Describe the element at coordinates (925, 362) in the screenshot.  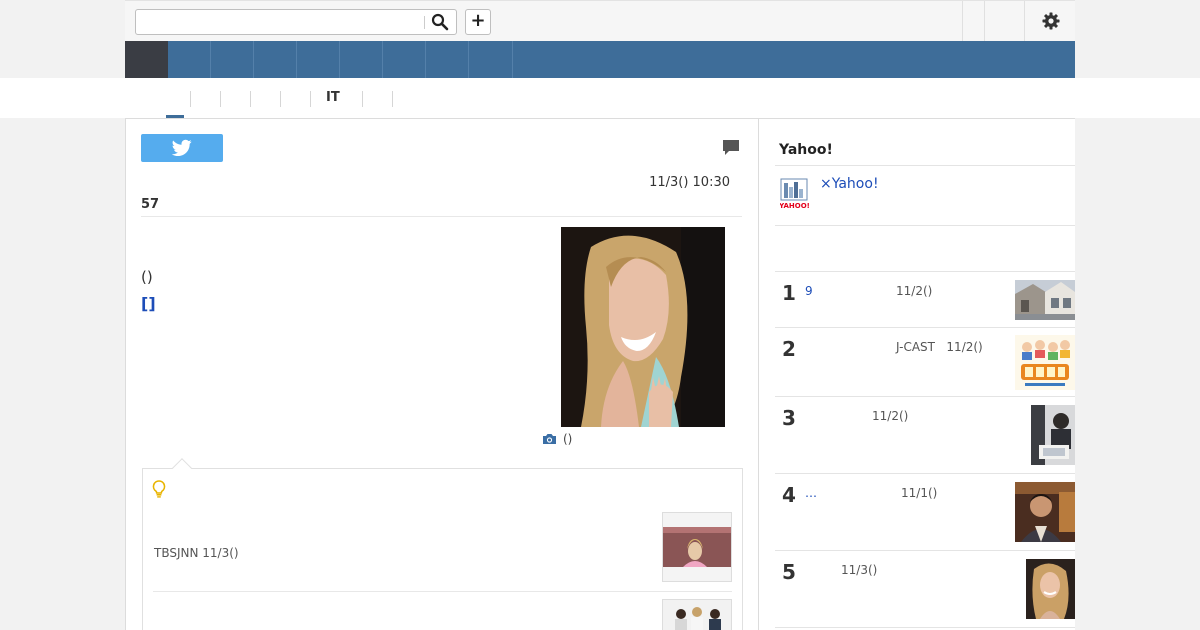
I see `ranking-item-2: 2 J-CAST 11/2()` at that location.